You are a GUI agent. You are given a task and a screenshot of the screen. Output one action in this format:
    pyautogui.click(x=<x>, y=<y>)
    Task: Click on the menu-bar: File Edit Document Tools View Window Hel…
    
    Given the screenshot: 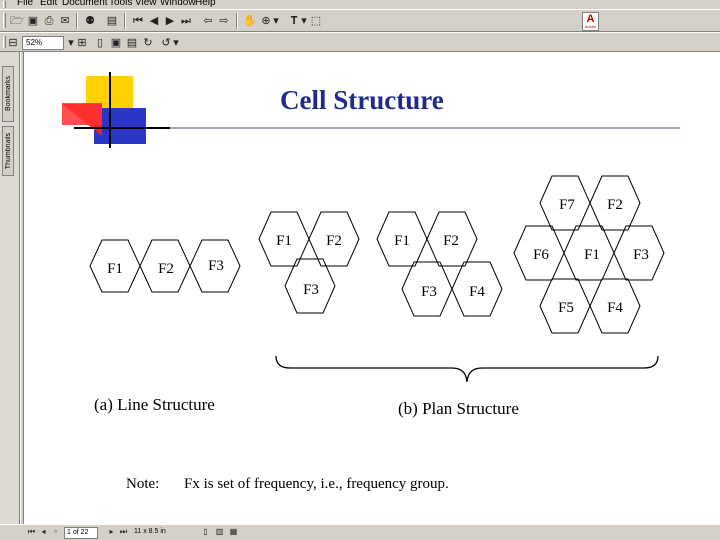 What is the action you would take?
    pyautogui.click(x=360, y=4)
    